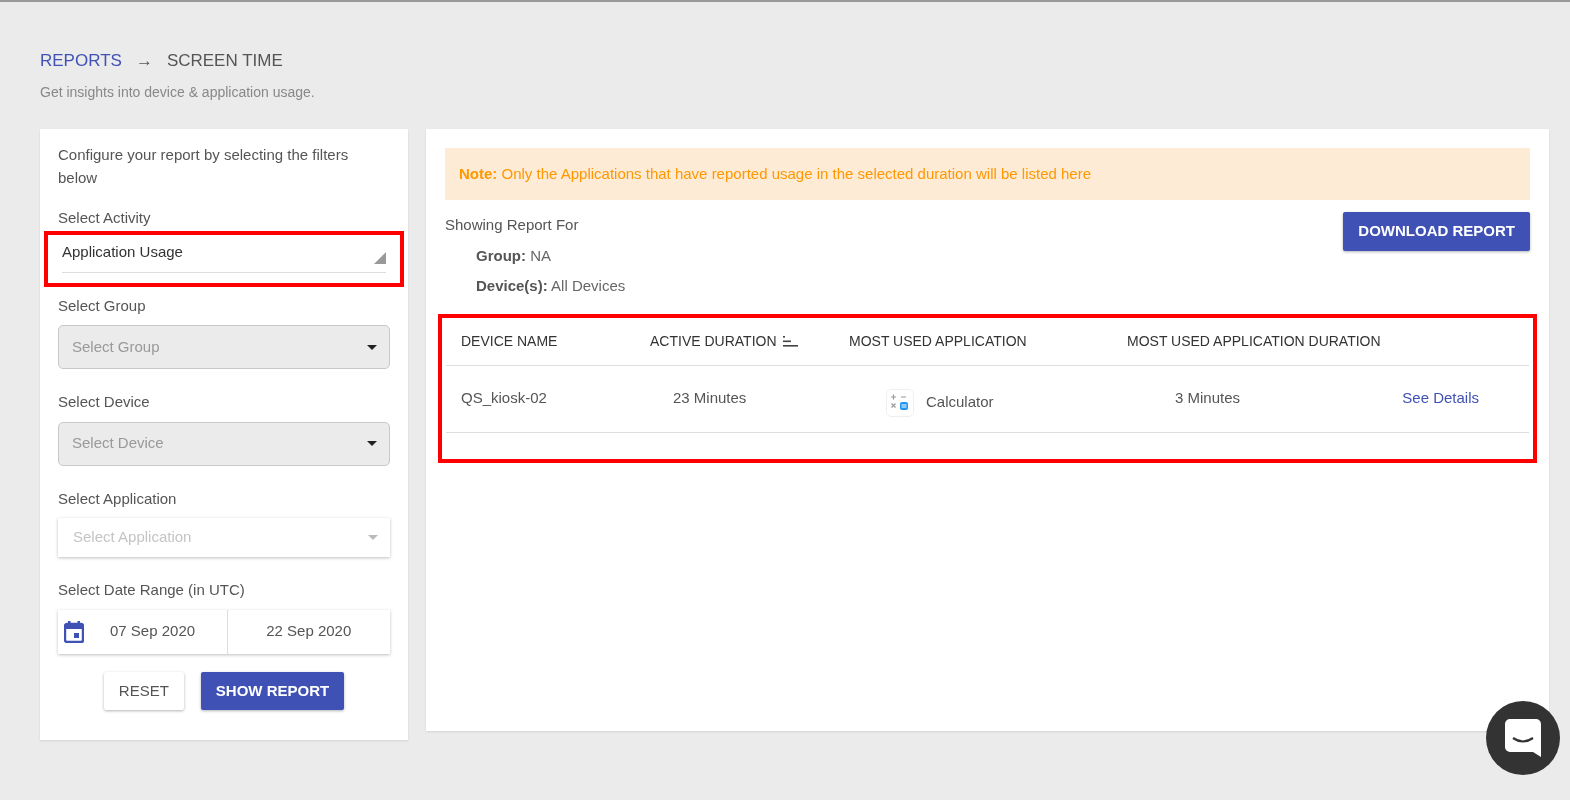 This screenshot has width=1570, height=800. I want to click on page-subtitle: Get insights into device & application usage., so click(178, 92).